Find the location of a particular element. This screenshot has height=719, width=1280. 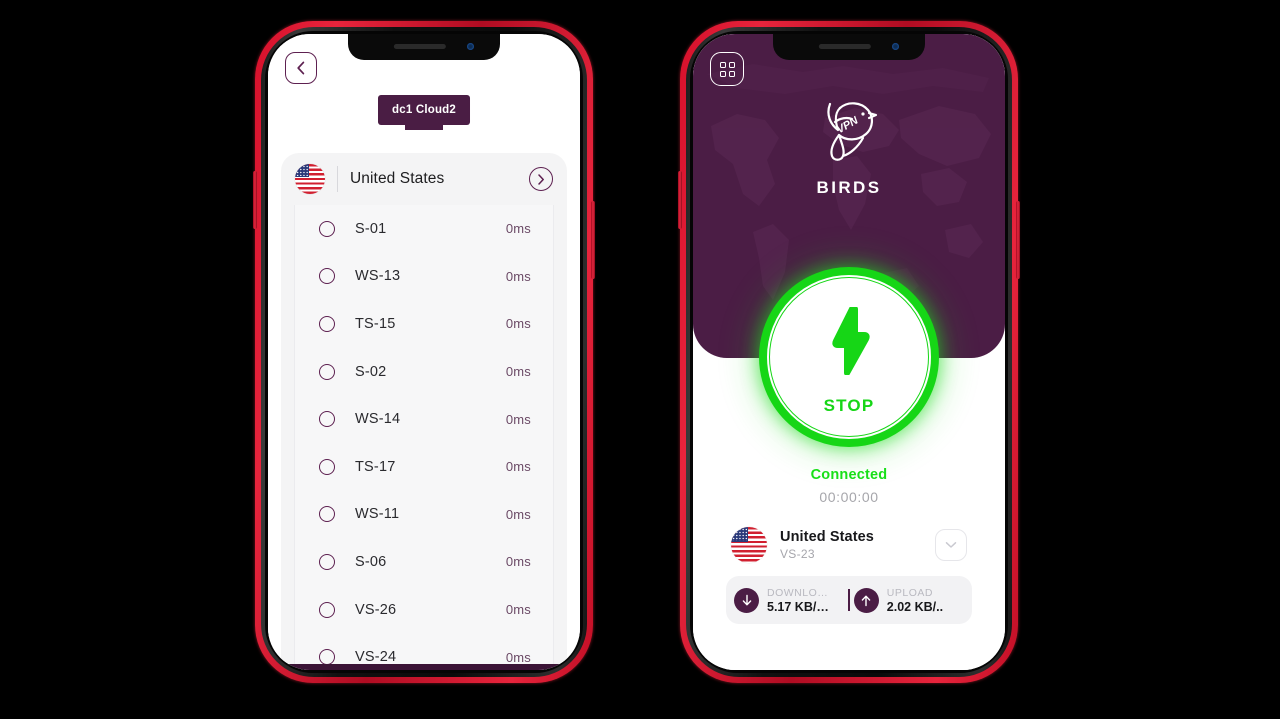

logo-vpn-text: VPN is located at coordinates (848, 125).